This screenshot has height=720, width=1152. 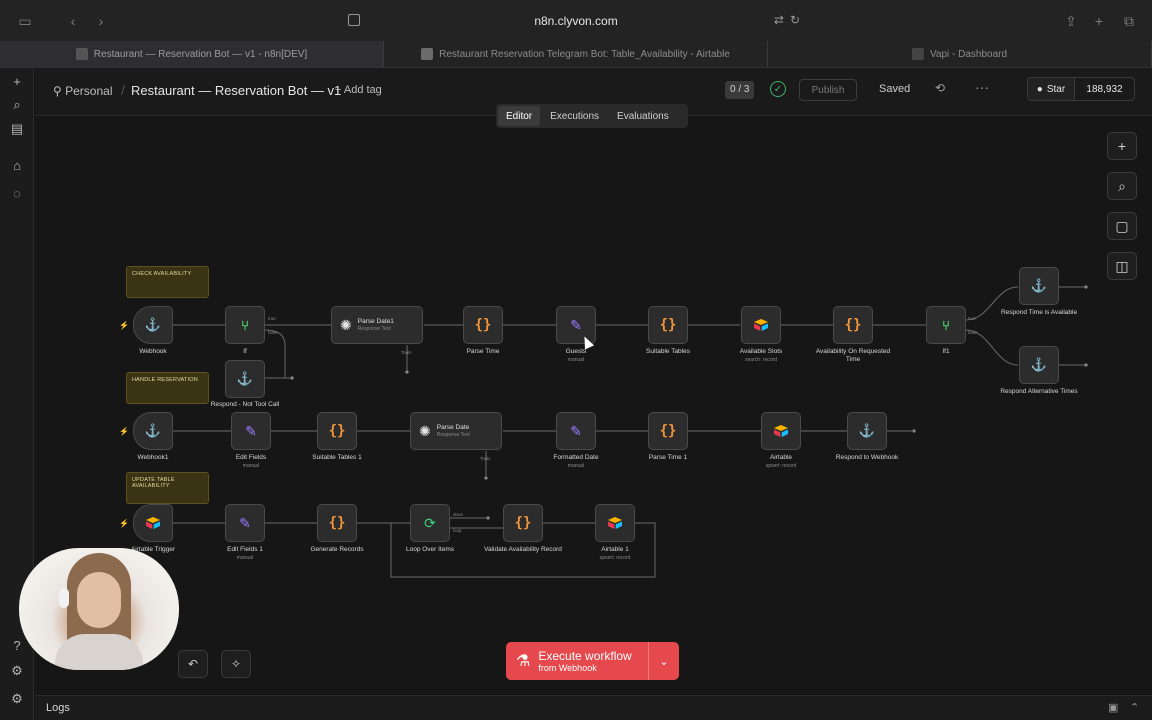 What do you see at coordinates (615, 523) in the screenshot?
I see `node-airtable1` at bounding box center [615, 523].